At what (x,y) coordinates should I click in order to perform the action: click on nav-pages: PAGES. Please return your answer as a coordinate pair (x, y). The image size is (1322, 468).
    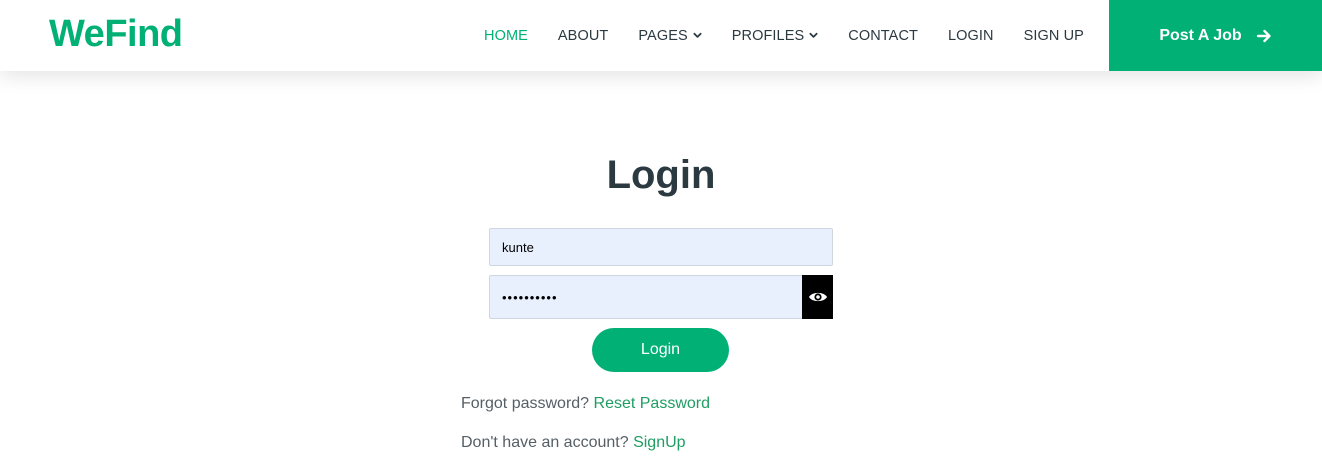
    Looking at the image, I should click on (670, 35).